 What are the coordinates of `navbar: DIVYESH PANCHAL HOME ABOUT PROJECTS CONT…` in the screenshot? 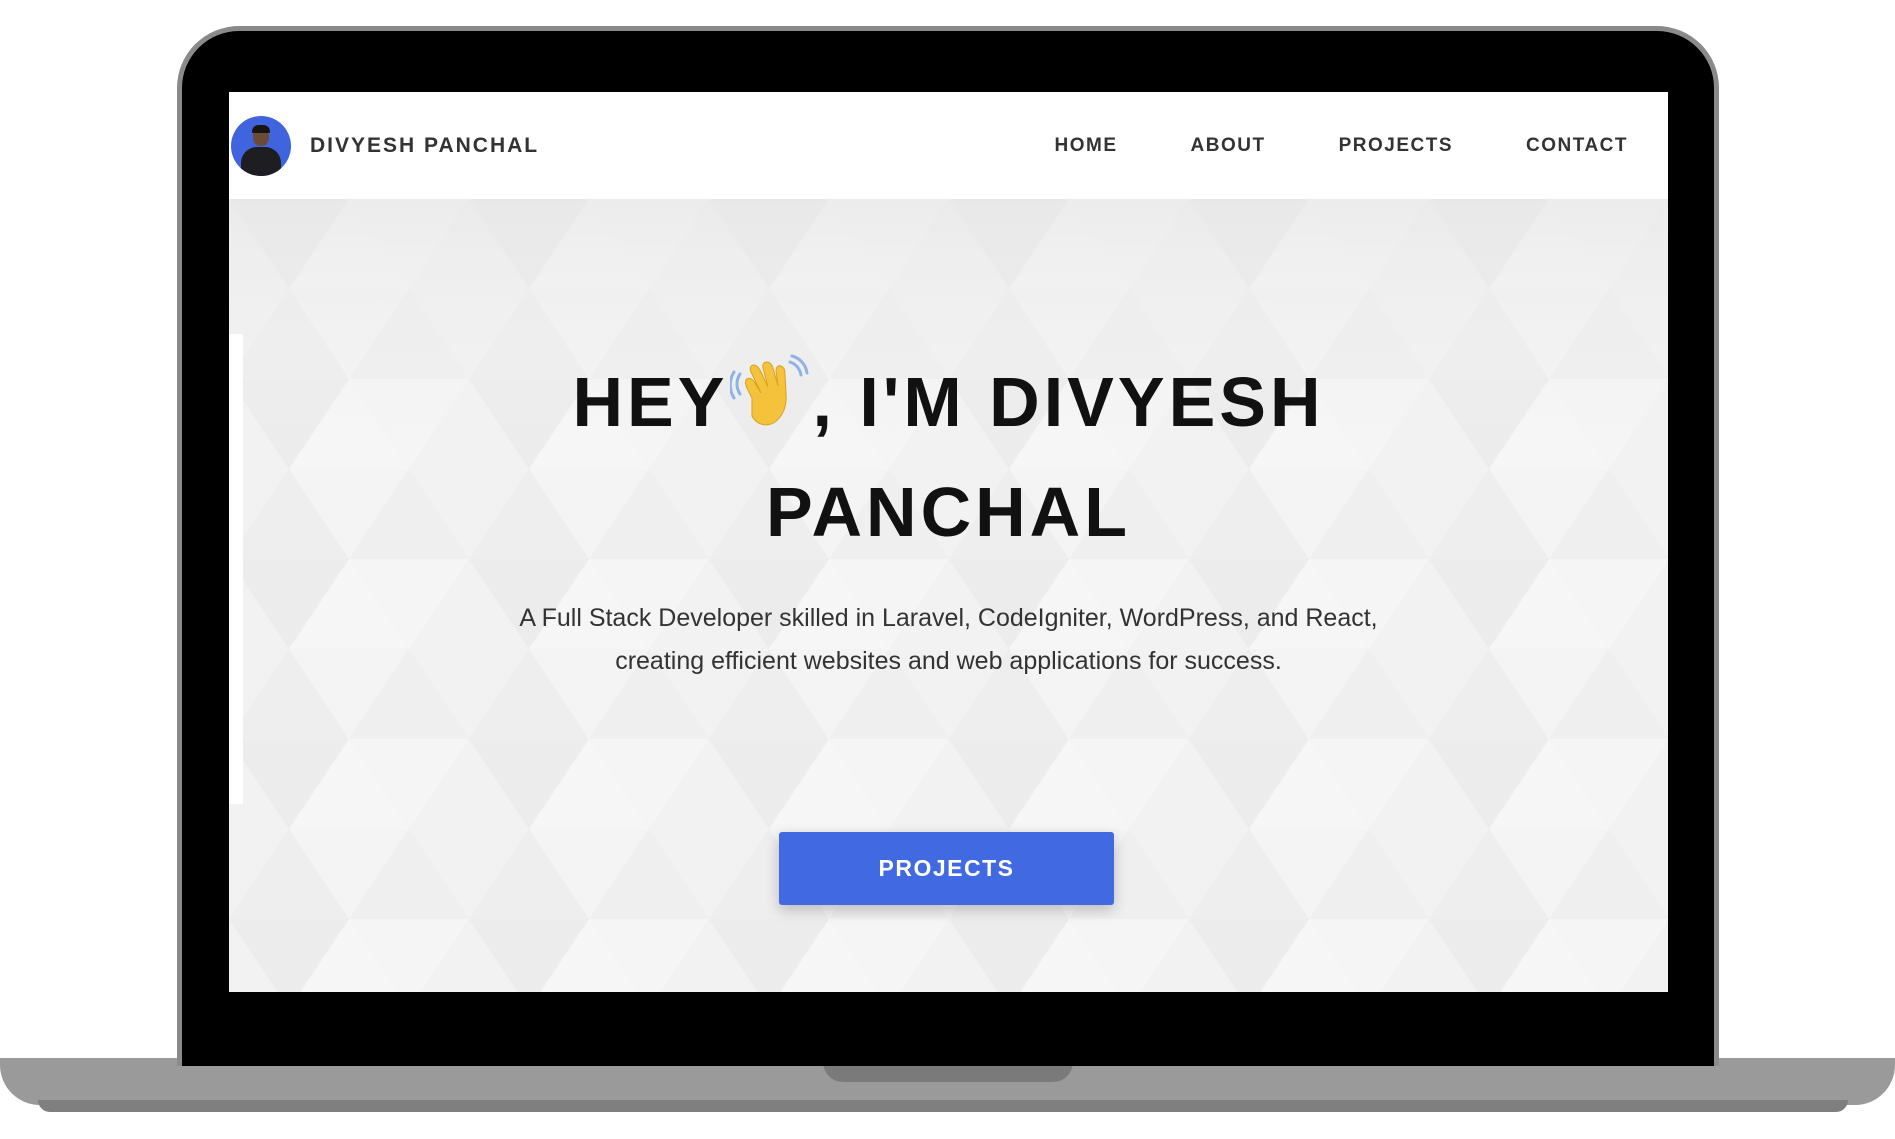 It's located at (948, 145).